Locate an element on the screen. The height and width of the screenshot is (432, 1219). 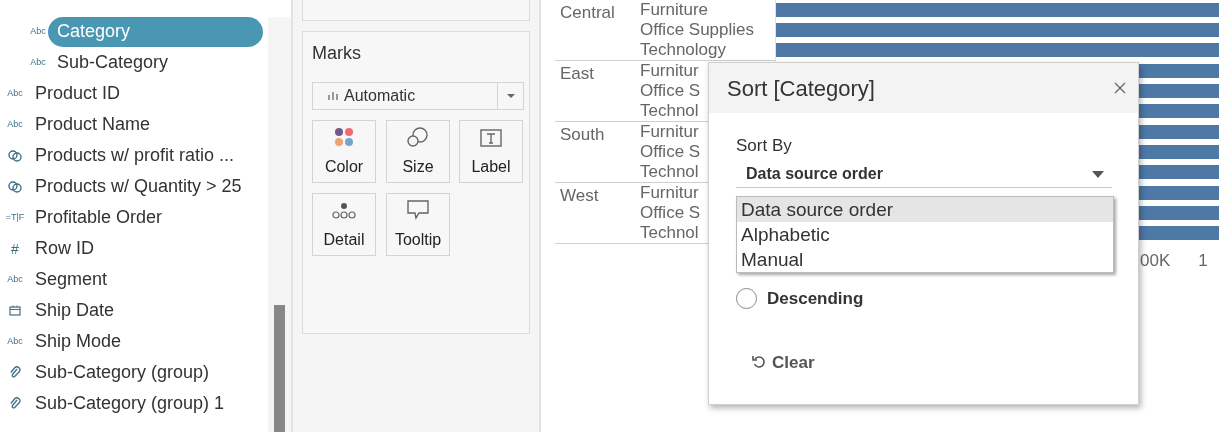
sort-by-select: Data source order is located at coordinates (924, 174).